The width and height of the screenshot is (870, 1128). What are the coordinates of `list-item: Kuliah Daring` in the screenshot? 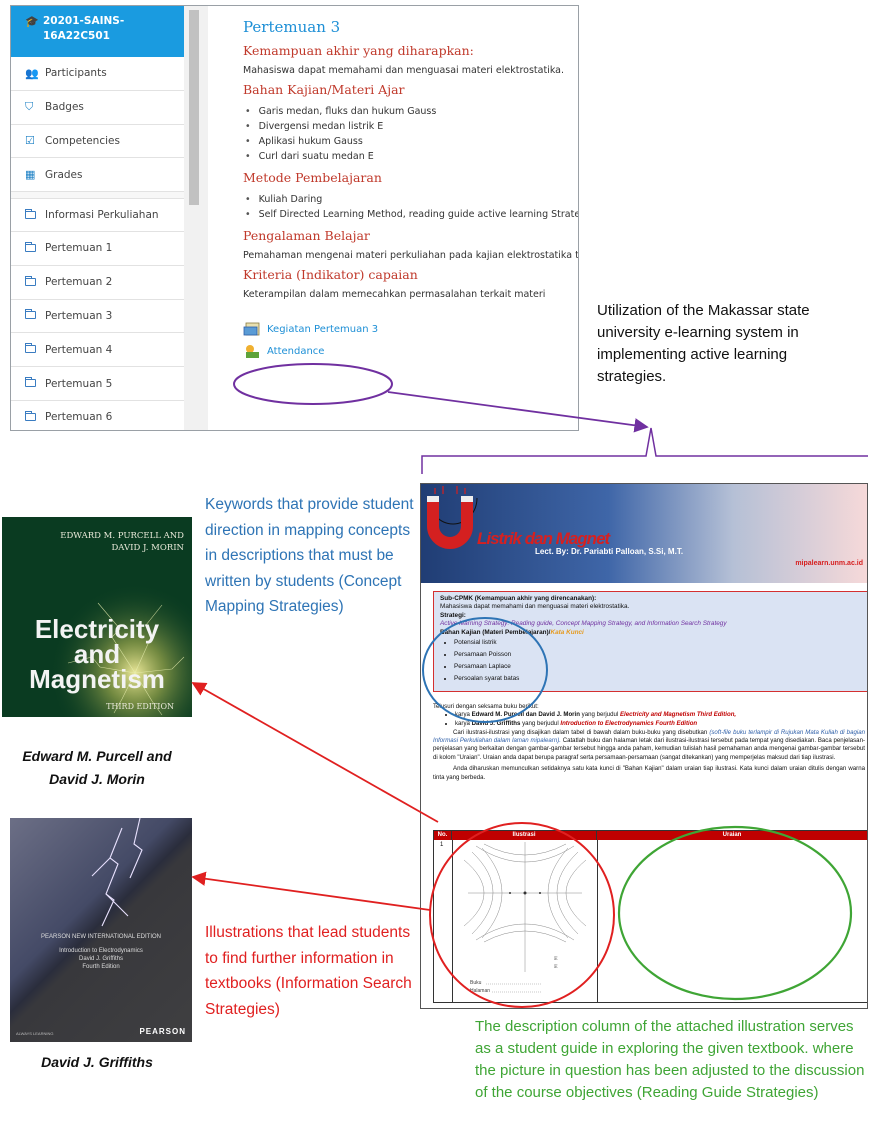 It's located at (411, 199).